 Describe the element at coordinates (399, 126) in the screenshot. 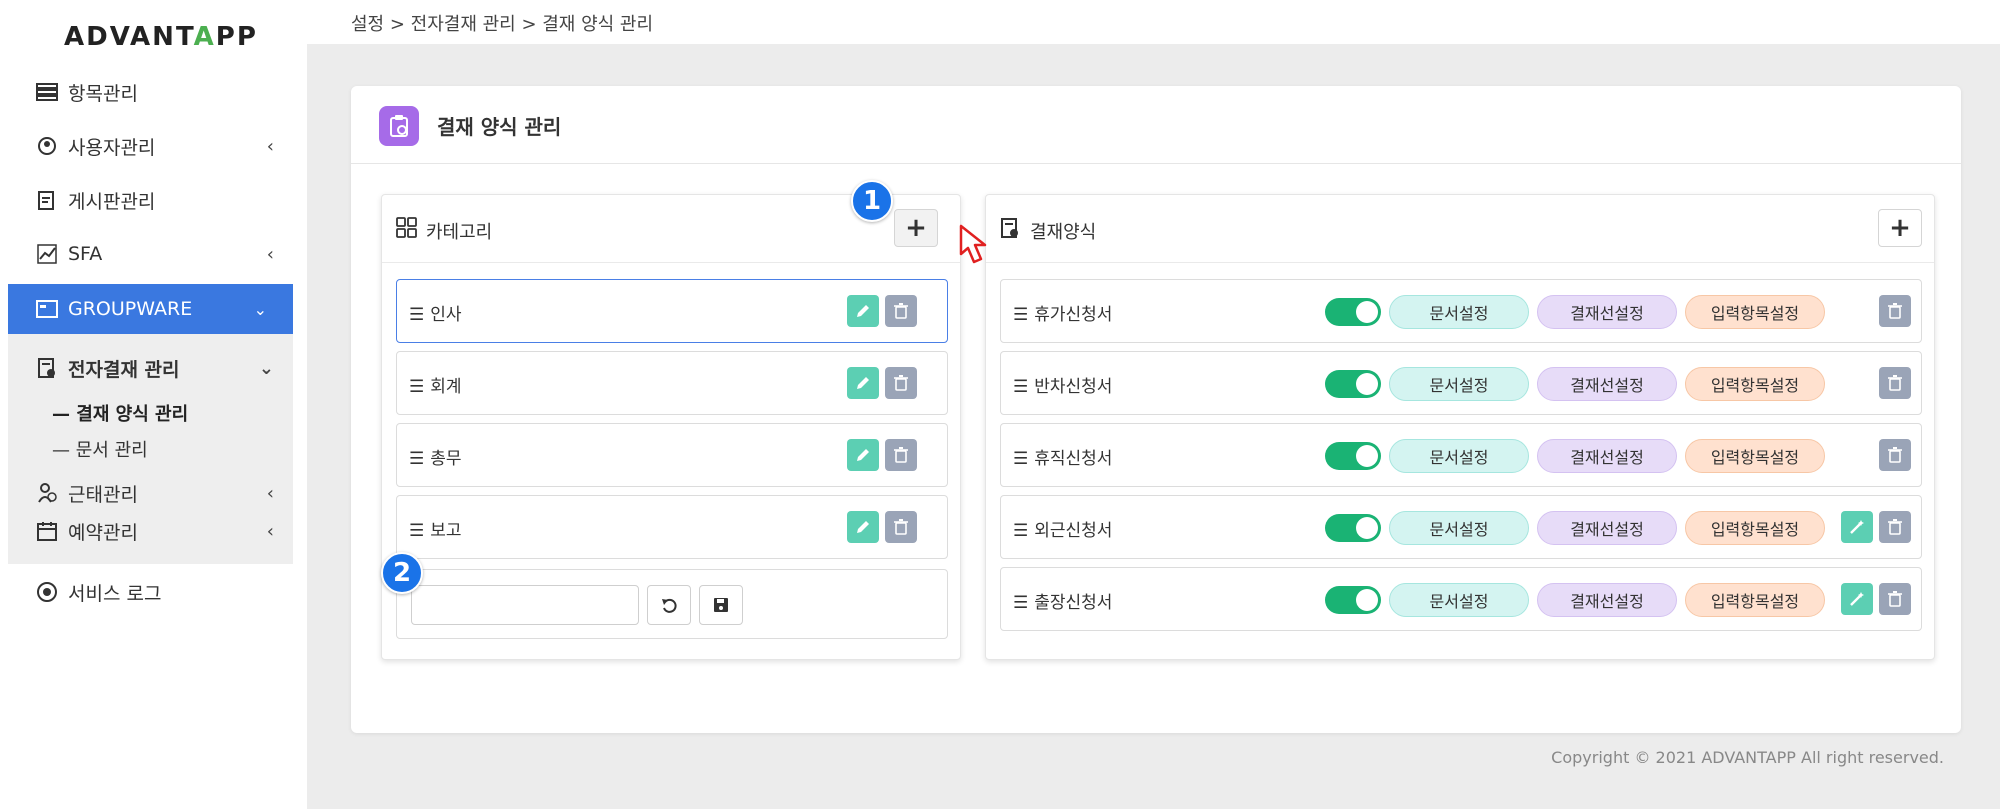

I see `clipboard-icon` at that location.